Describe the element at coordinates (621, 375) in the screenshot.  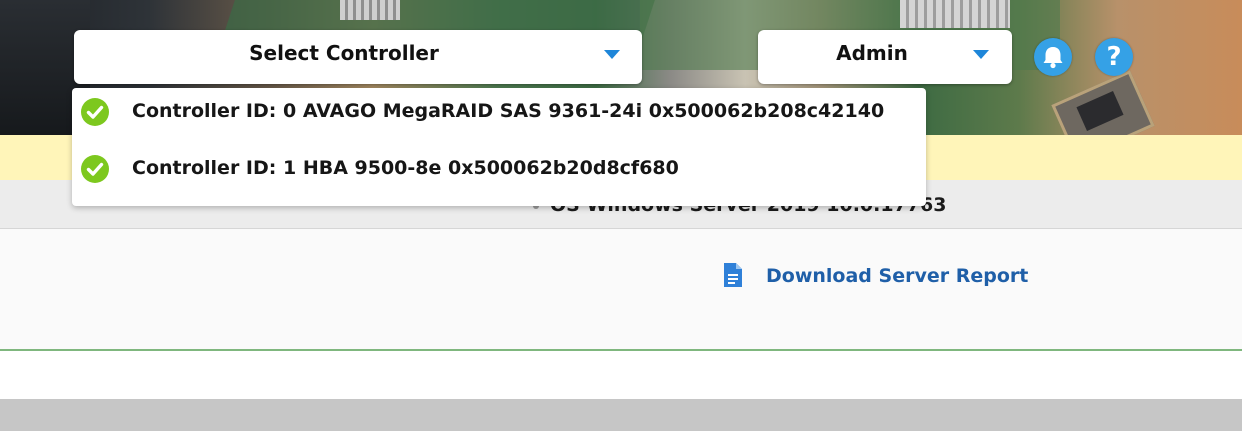
I see `content-lower` at that location.